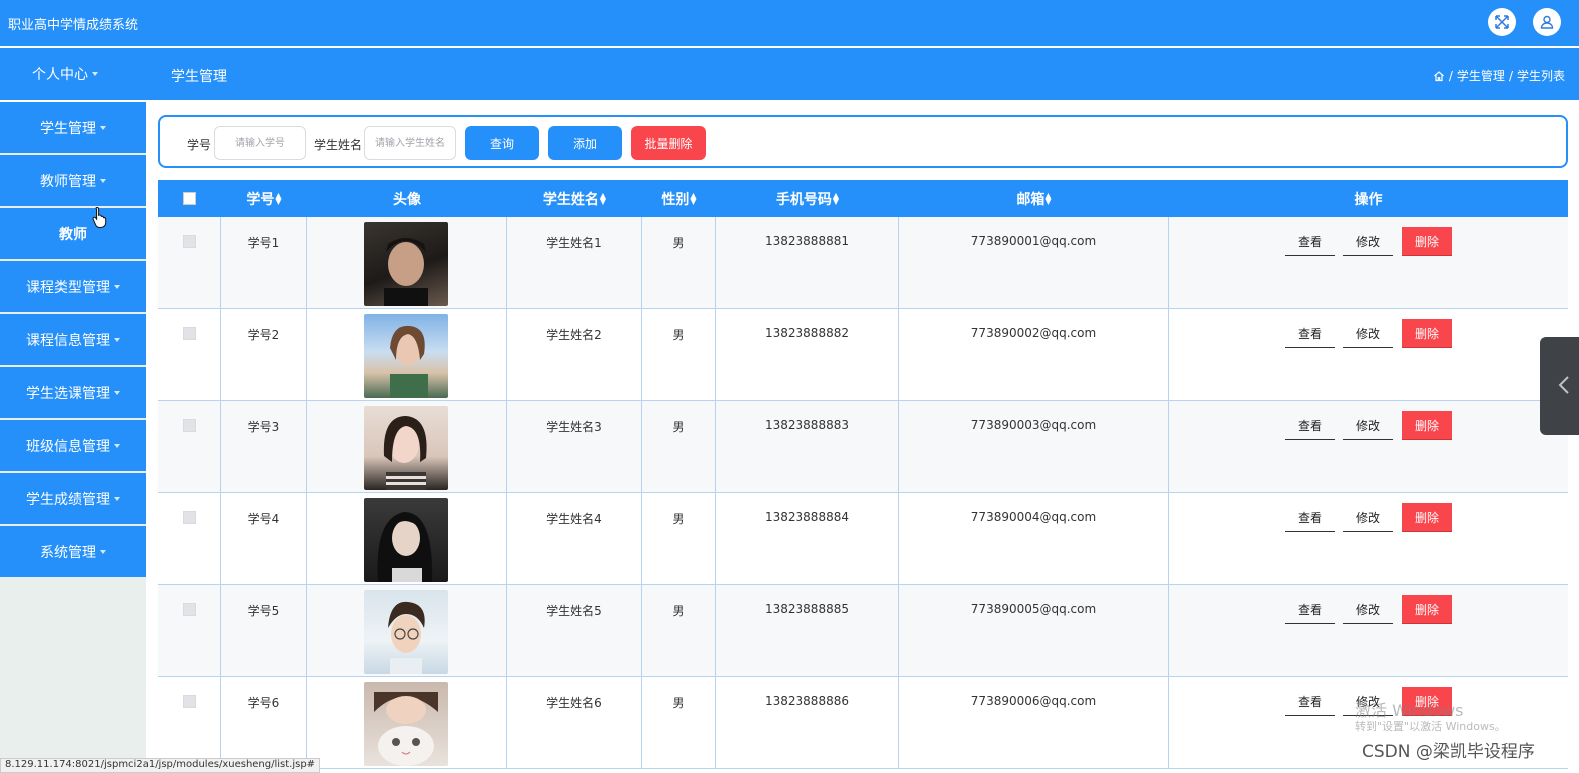 This screenshot has height=773, width=1579. Describe the element at coordinates (789, 23) in the screenshot. I see `top-bar: 职业高中学情成绩系统` at that location.